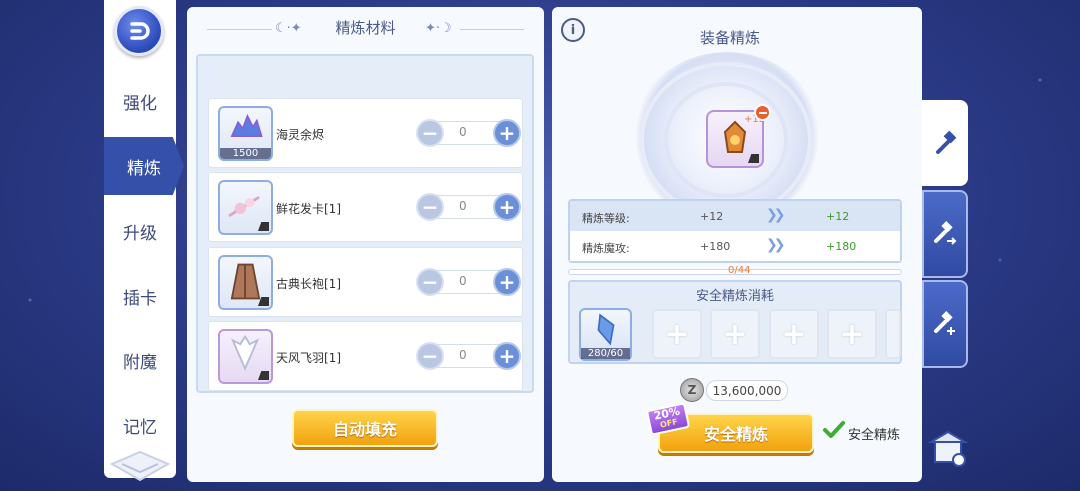 This screenshot has width=1080, height=491. I want to click on stats-table: 精炼等级: +12 ❯❯ +12 精炼魔攻: +180 ❯❯ +180, so click(735, 231).